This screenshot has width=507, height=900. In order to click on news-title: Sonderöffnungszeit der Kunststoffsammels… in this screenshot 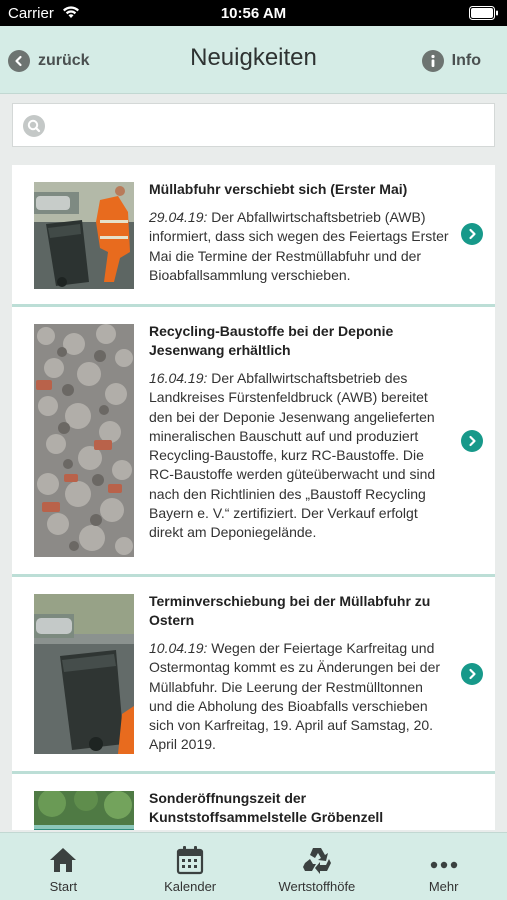, I will do `click(266, 807)`.